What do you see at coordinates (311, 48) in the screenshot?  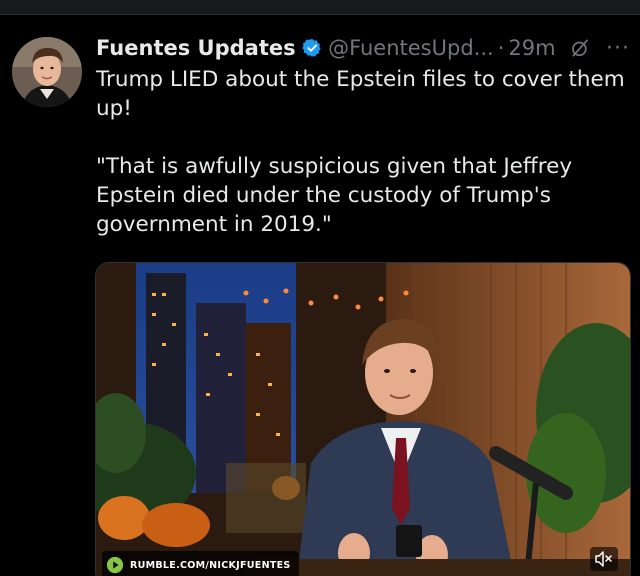 I see `verified-badge-icon` at bounding box center [311, 48].